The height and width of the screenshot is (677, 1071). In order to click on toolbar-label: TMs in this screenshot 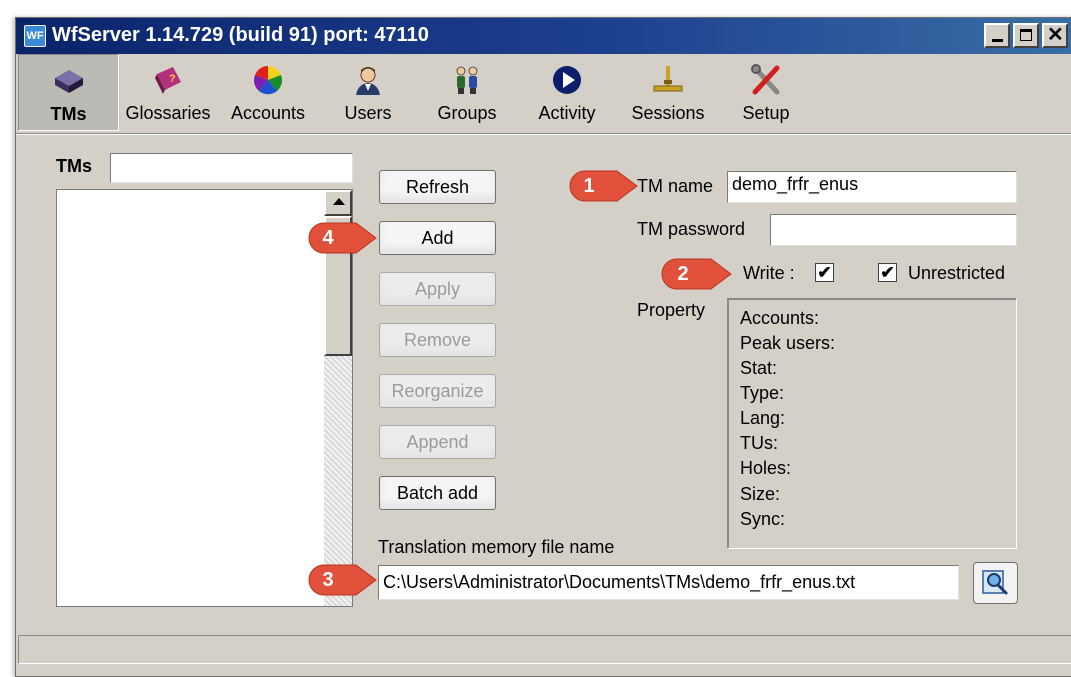, I will do `click(68, 114)`.